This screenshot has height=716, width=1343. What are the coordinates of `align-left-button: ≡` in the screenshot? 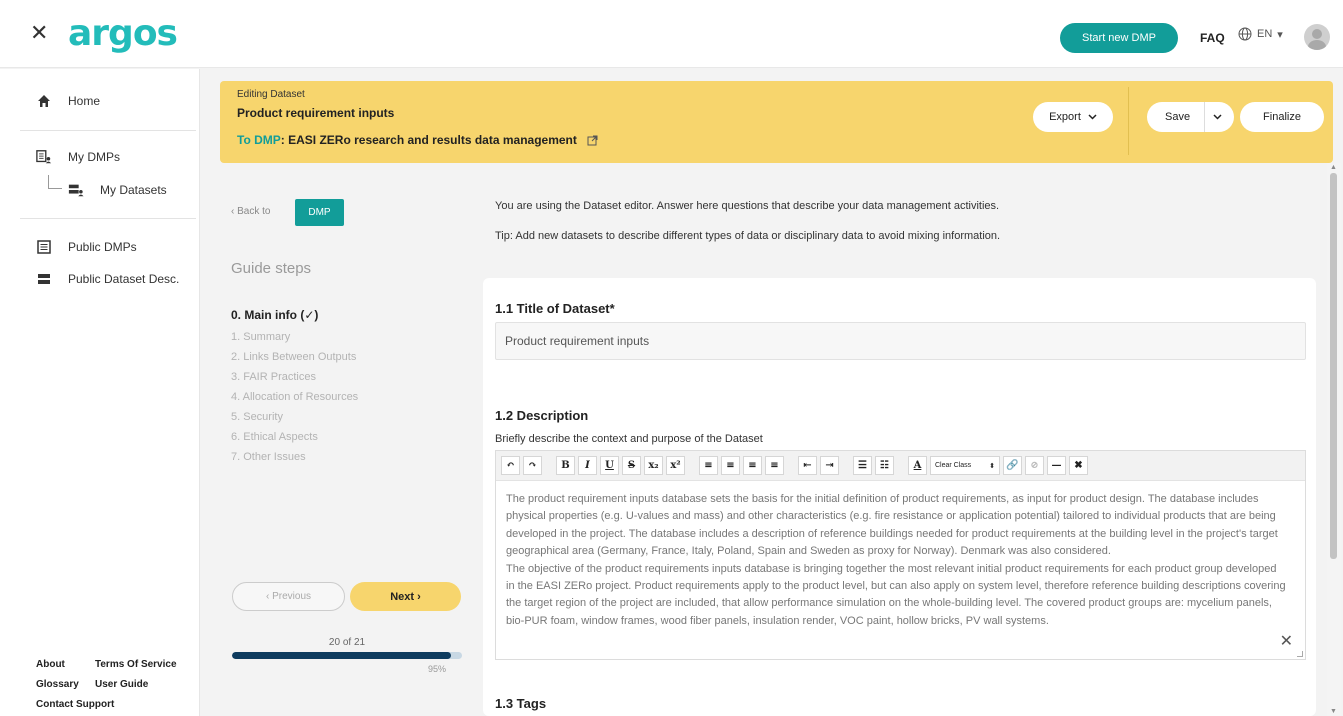 It's located at (708, 465).